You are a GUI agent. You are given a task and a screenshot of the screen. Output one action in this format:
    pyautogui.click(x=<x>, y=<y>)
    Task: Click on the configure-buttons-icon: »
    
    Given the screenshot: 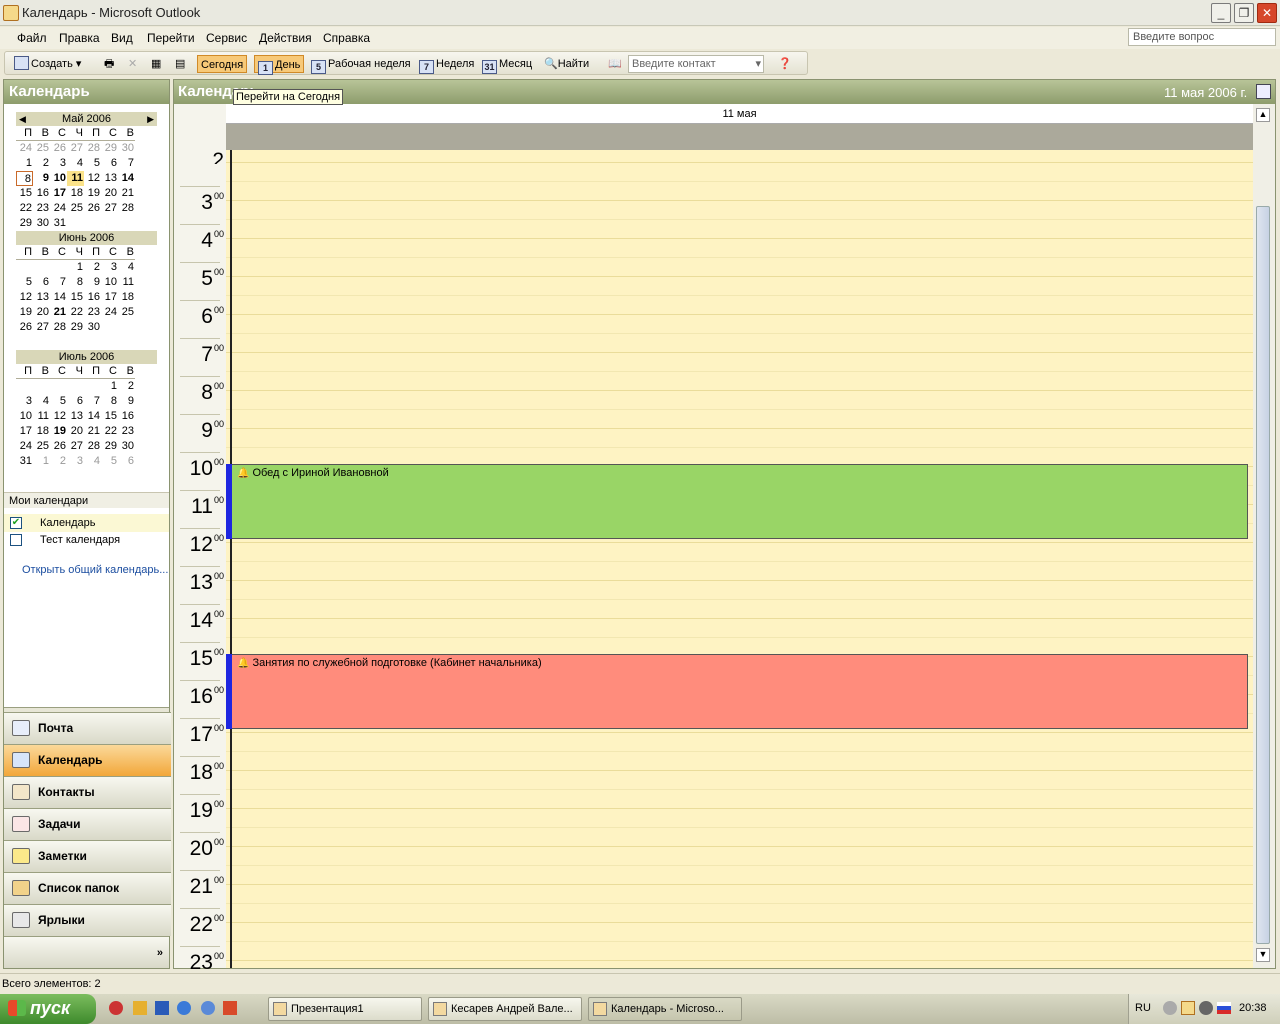 What is the action you would take?
    pyautogui.click(x=160, y=953)
    